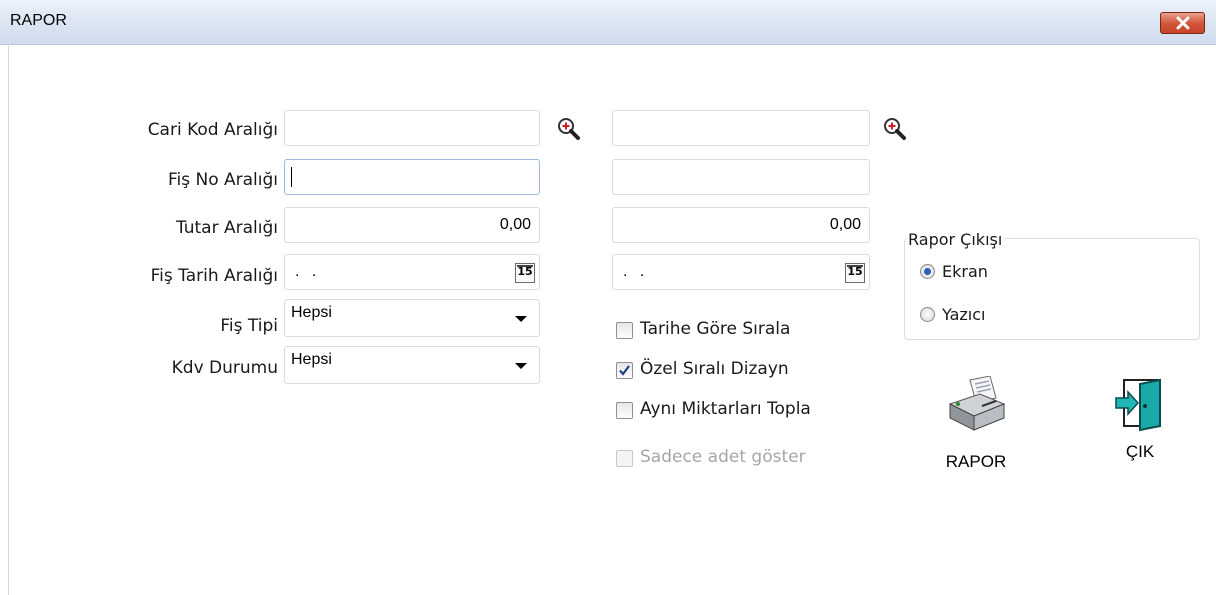 The width and height of the screenshot is (1216, 595). I want to click on fis-no-label: Fiş No Aralığı, so click(222, 180).